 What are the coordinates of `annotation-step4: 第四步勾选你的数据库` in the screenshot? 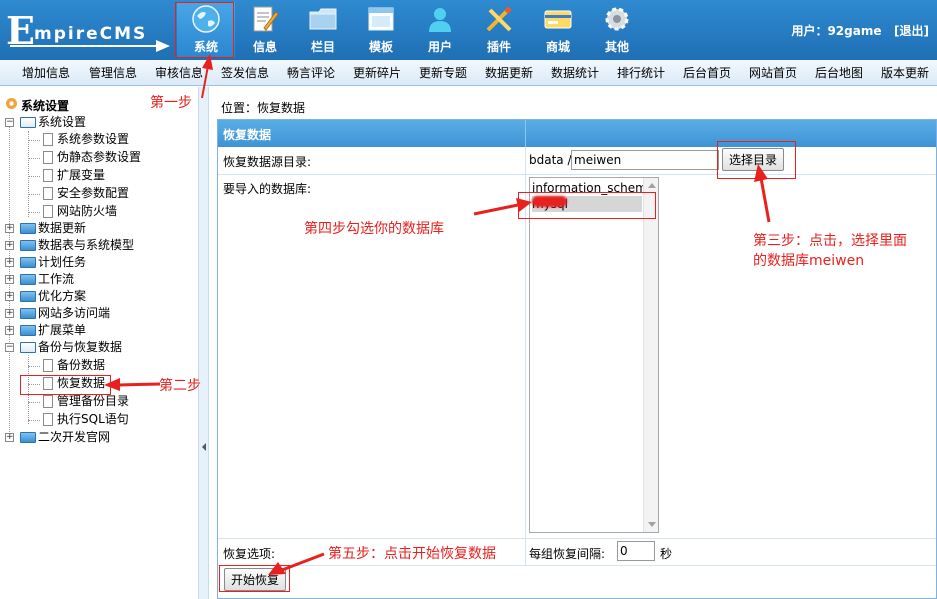 It's located at (374, 229).